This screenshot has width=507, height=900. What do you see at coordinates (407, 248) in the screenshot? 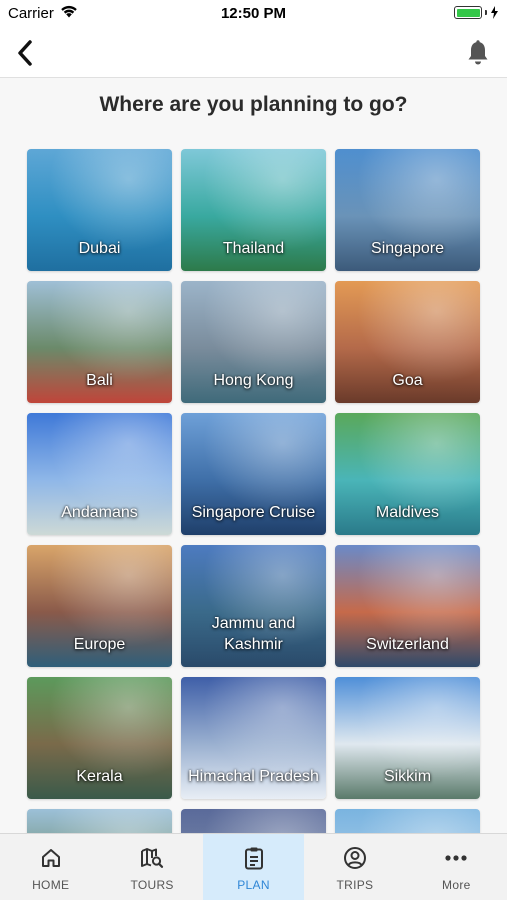
I see `destination-label: Singapore` at bounding box center [407, 248].